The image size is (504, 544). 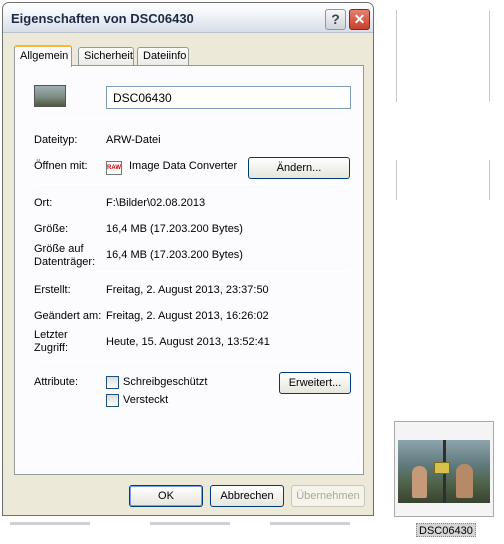 I want to click on photo-thumbnail-image, so click(x=444, y=471).